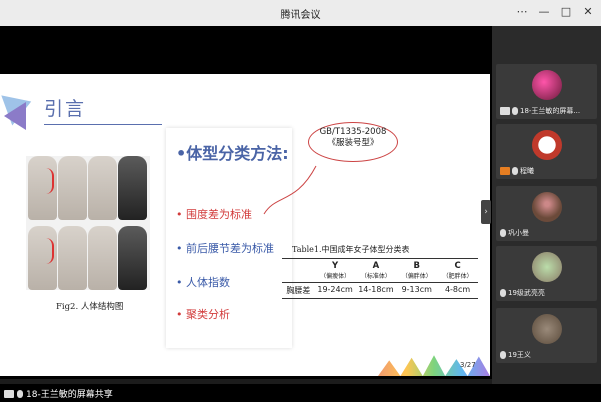 The height and width of the screenshot is (402, 601). Describe the element at coordinates (519, 355) in the screenshot. I see `participant-name: 19王义` at that location.